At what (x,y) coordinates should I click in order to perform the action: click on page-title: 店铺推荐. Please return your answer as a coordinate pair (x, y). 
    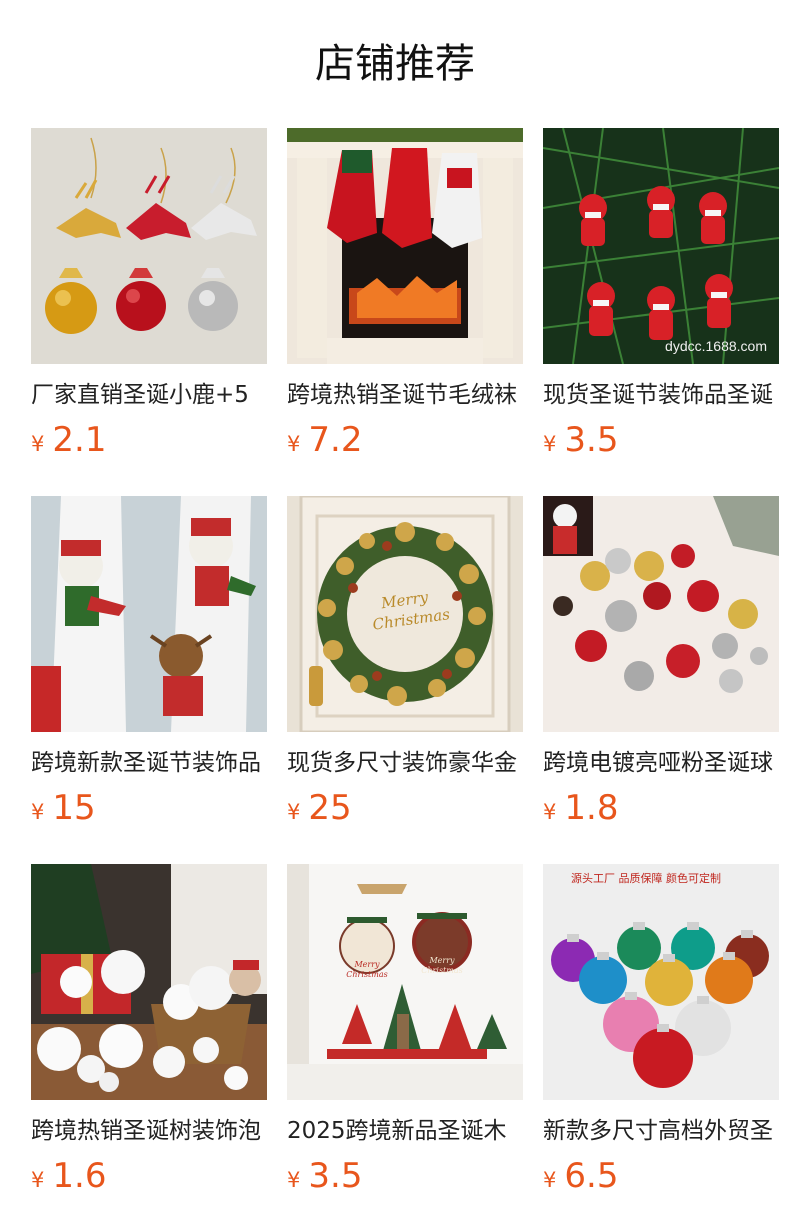
    Looking at the image, I should click on (395, 64).